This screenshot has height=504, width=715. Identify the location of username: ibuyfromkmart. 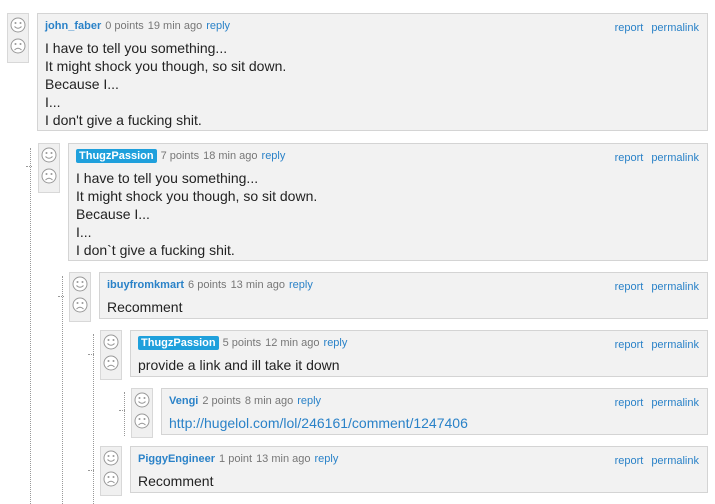
(145, 285).